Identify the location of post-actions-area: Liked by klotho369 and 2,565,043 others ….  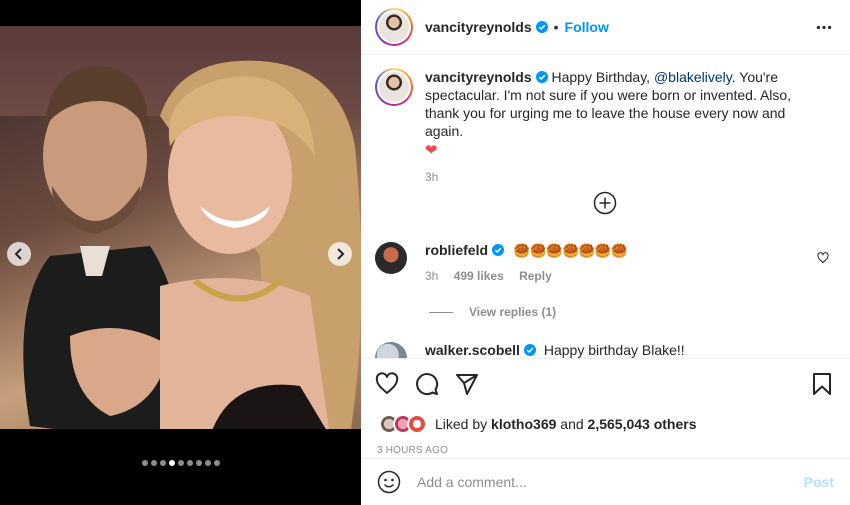
(605, 407).